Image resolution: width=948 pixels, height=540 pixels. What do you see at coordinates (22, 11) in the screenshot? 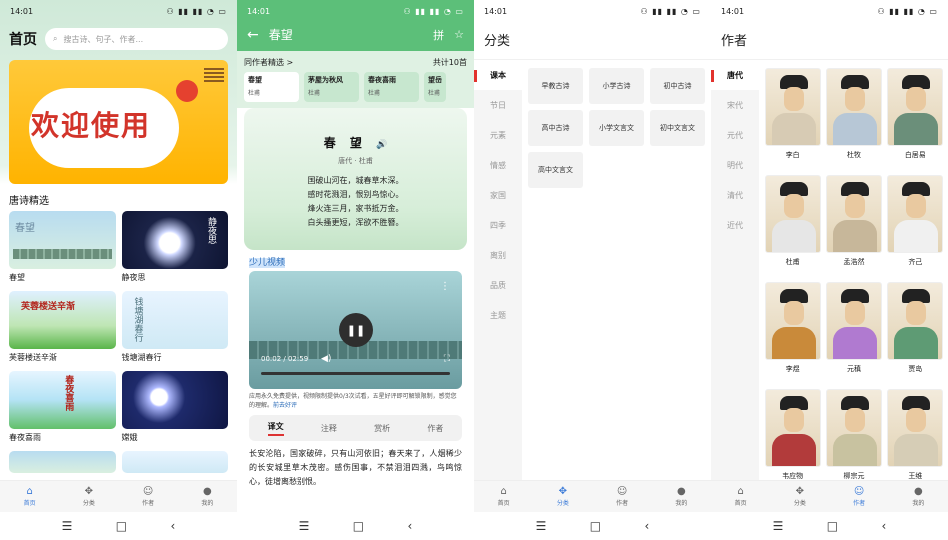
I see `status-time: 14:01` at bounding box center [22, 11].